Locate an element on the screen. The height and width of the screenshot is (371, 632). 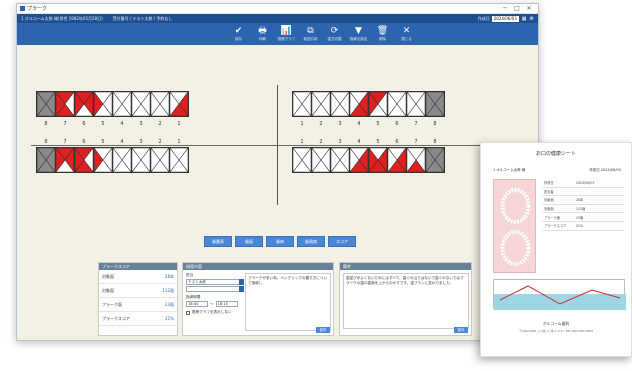
toolbar-button-4: ⟳ 歯式切替 is located at coordinates (335, 34).